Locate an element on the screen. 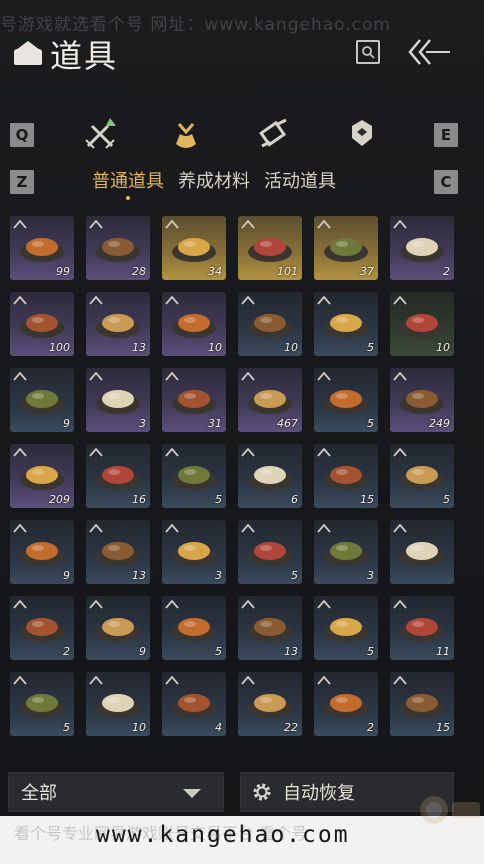 Image resolution: width=484 pixels, height=864 pixels. sliced-meat-icon is located at coordinates (118, 478).